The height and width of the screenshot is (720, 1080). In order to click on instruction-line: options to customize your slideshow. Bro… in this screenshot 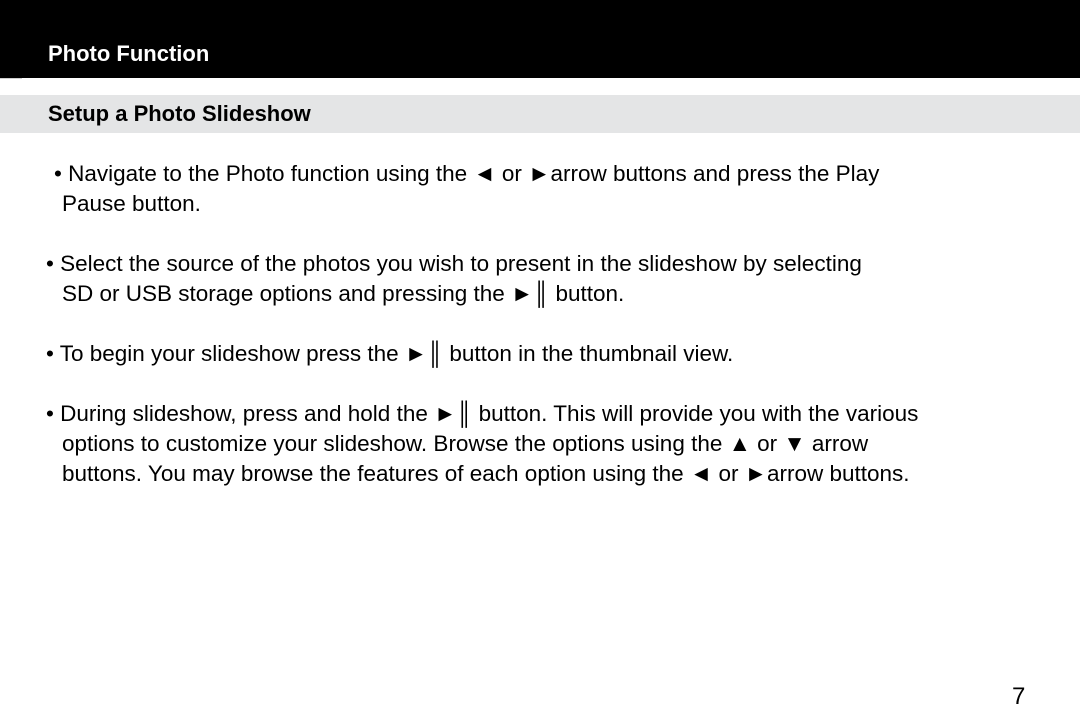, I will do `click(465, 443)`.